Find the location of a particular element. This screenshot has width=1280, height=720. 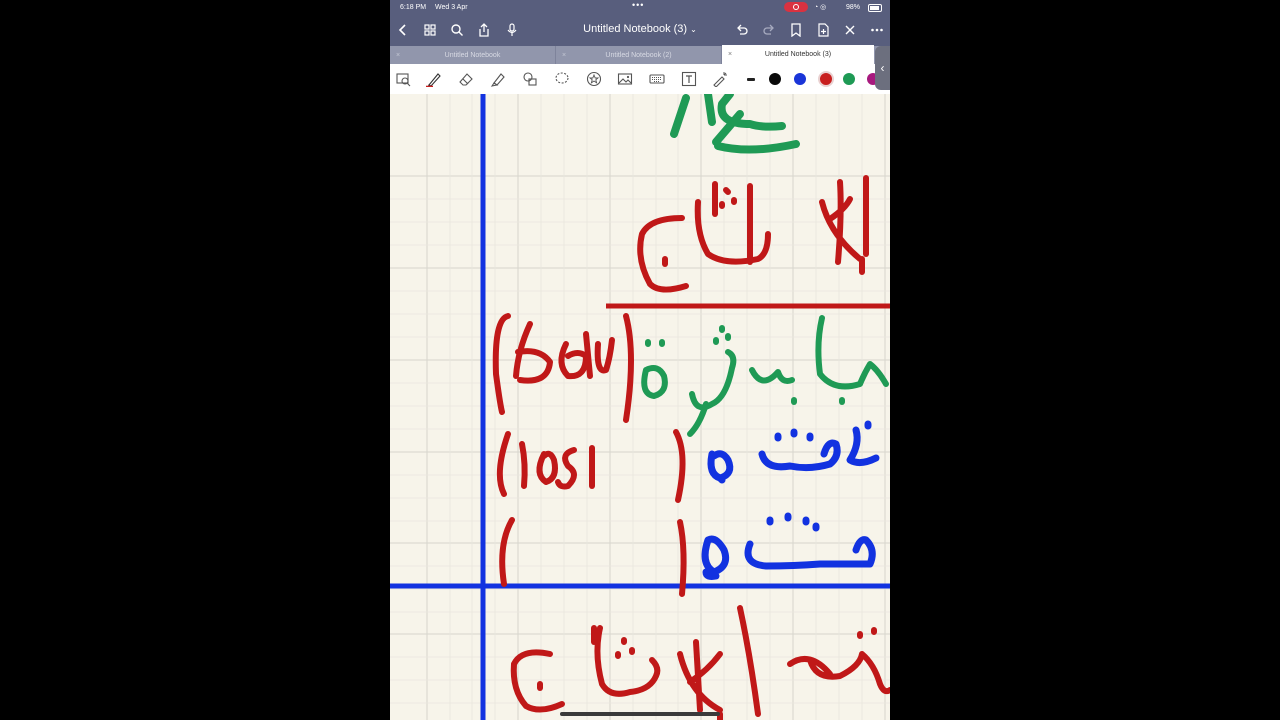

pen-icon is located at coordinates (434, 79).